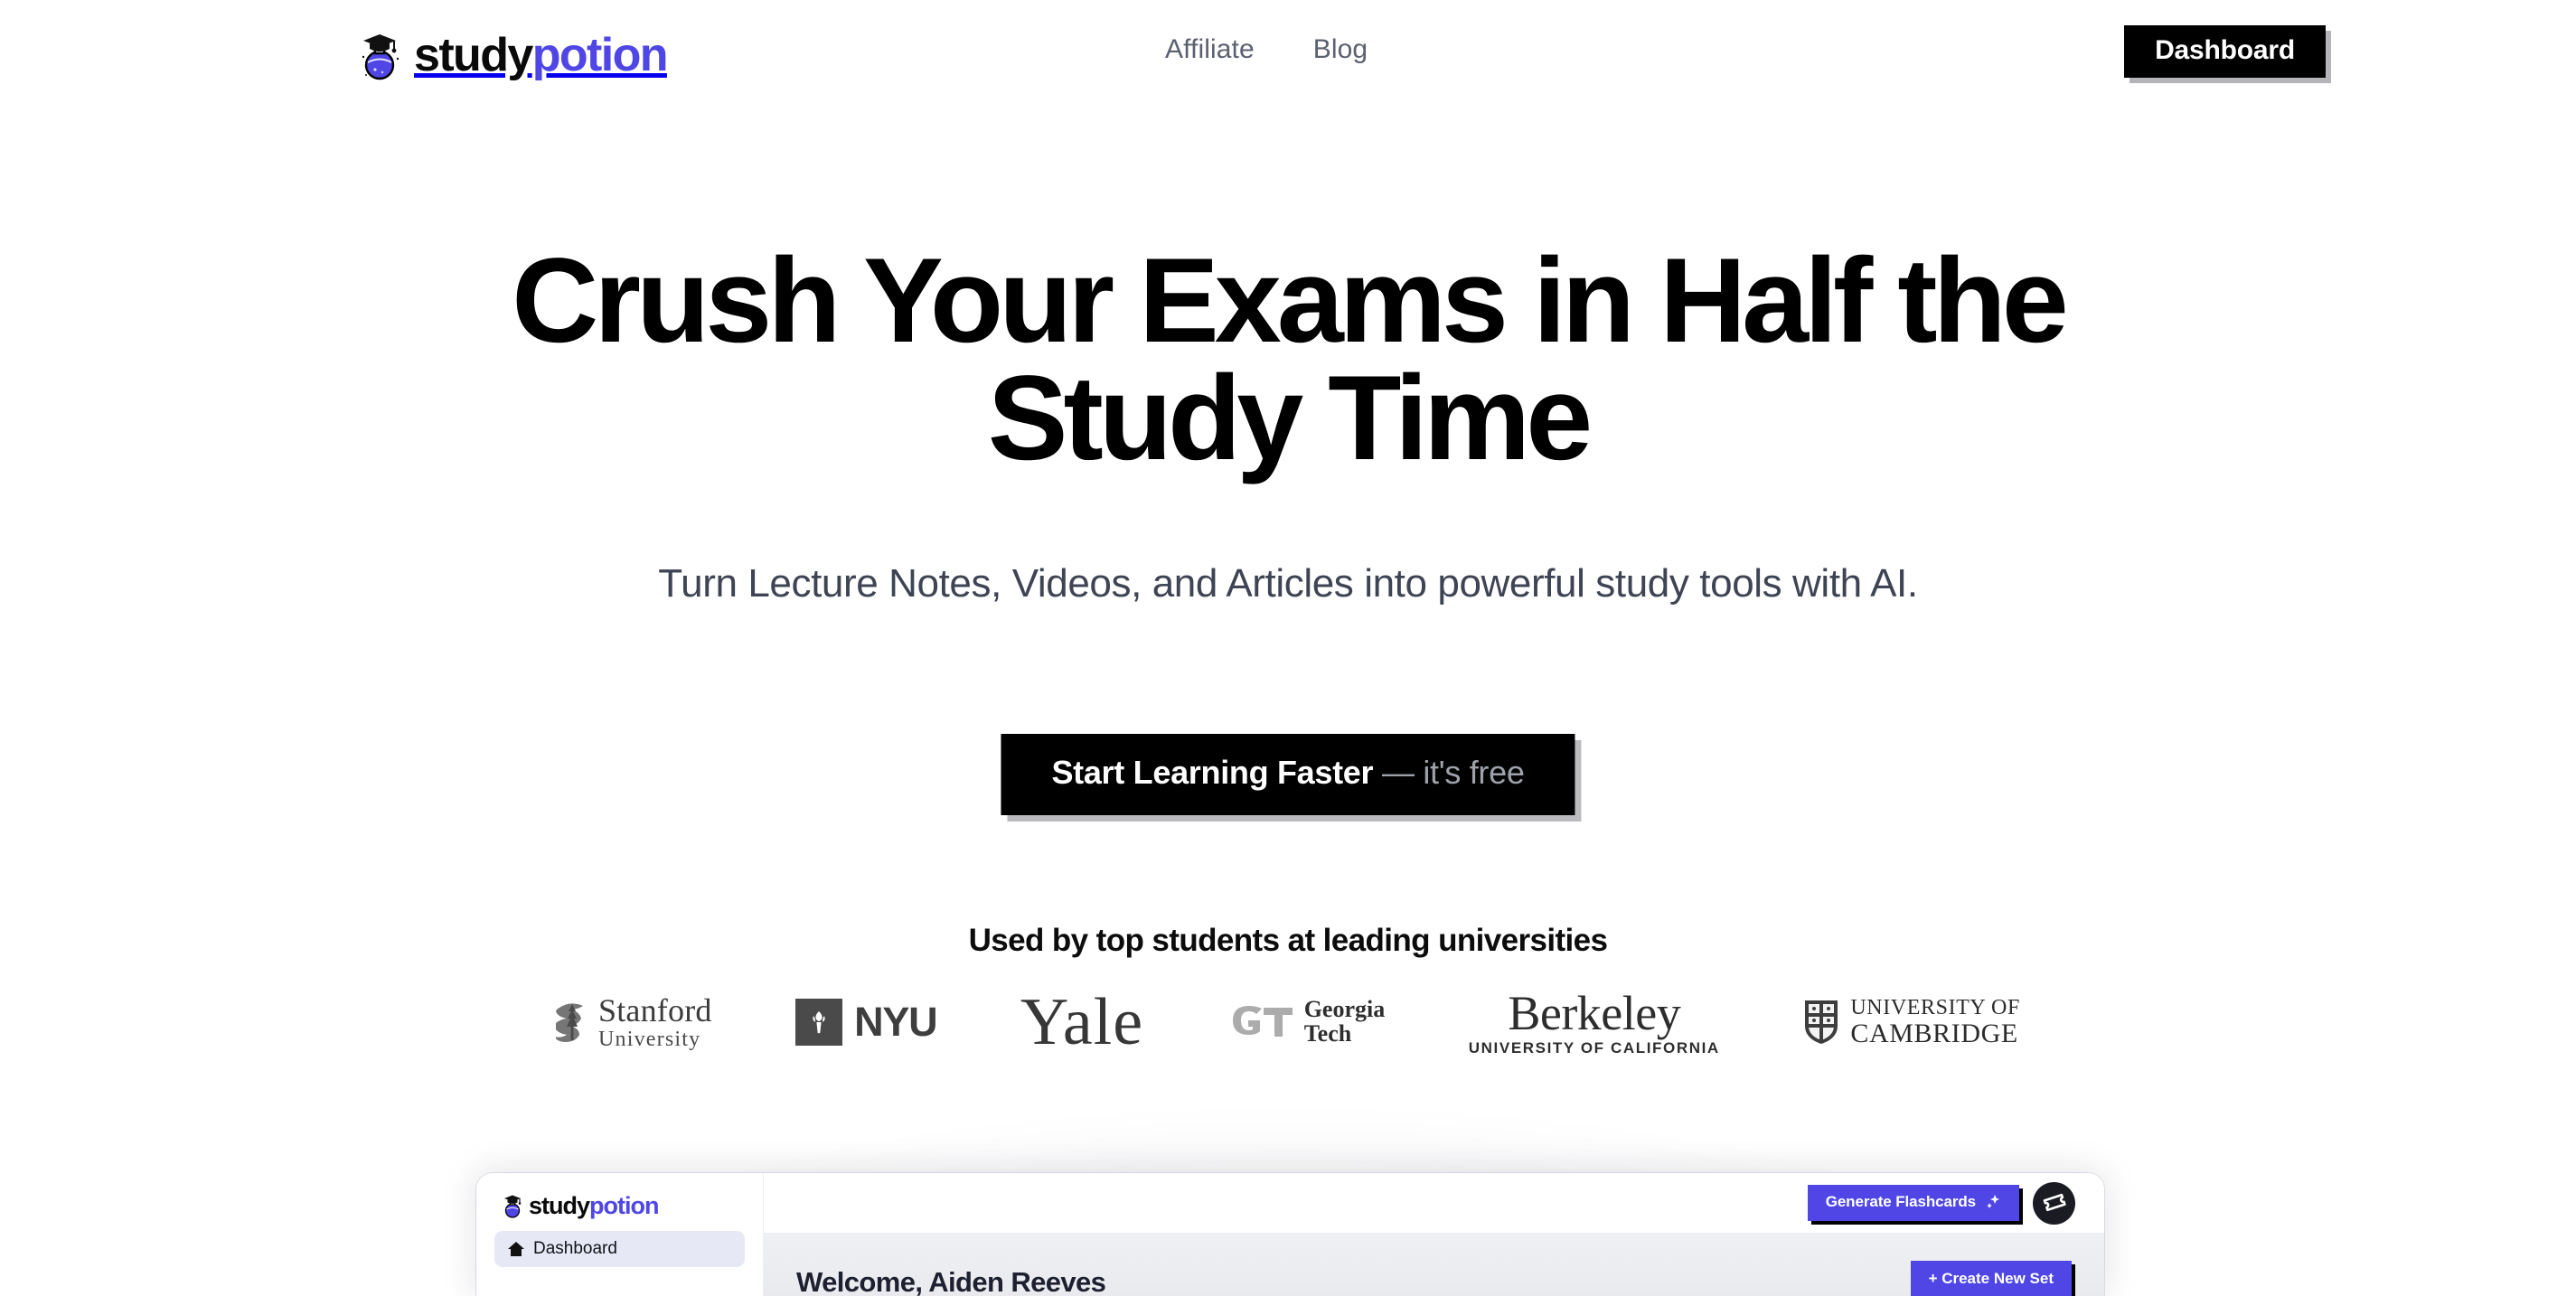 This screenshot has height=1296, width=2576. I want to click on gt-monogram-icon, so click(1261, 1022).